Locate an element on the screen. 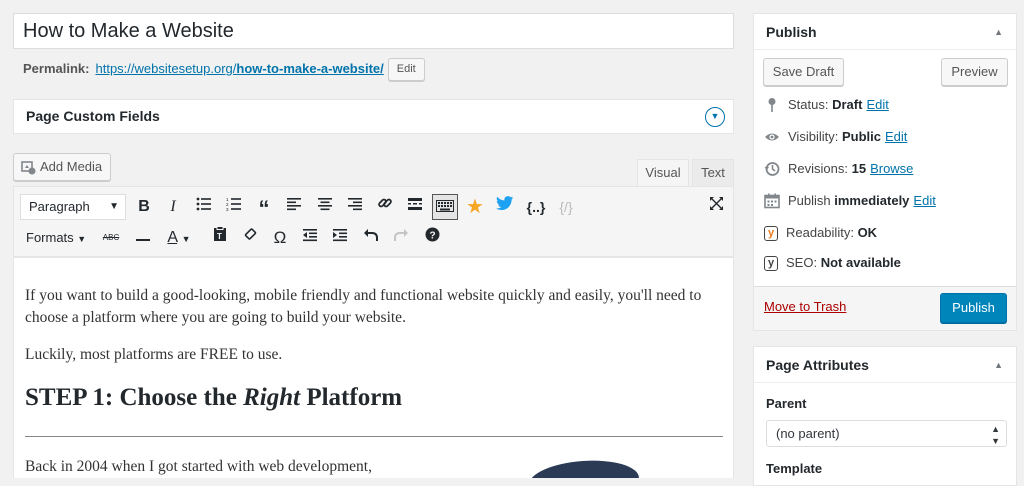 The height and width of the screenshot is (486, 1024). readability-label: Readability: is located at coordinates (820, 232).